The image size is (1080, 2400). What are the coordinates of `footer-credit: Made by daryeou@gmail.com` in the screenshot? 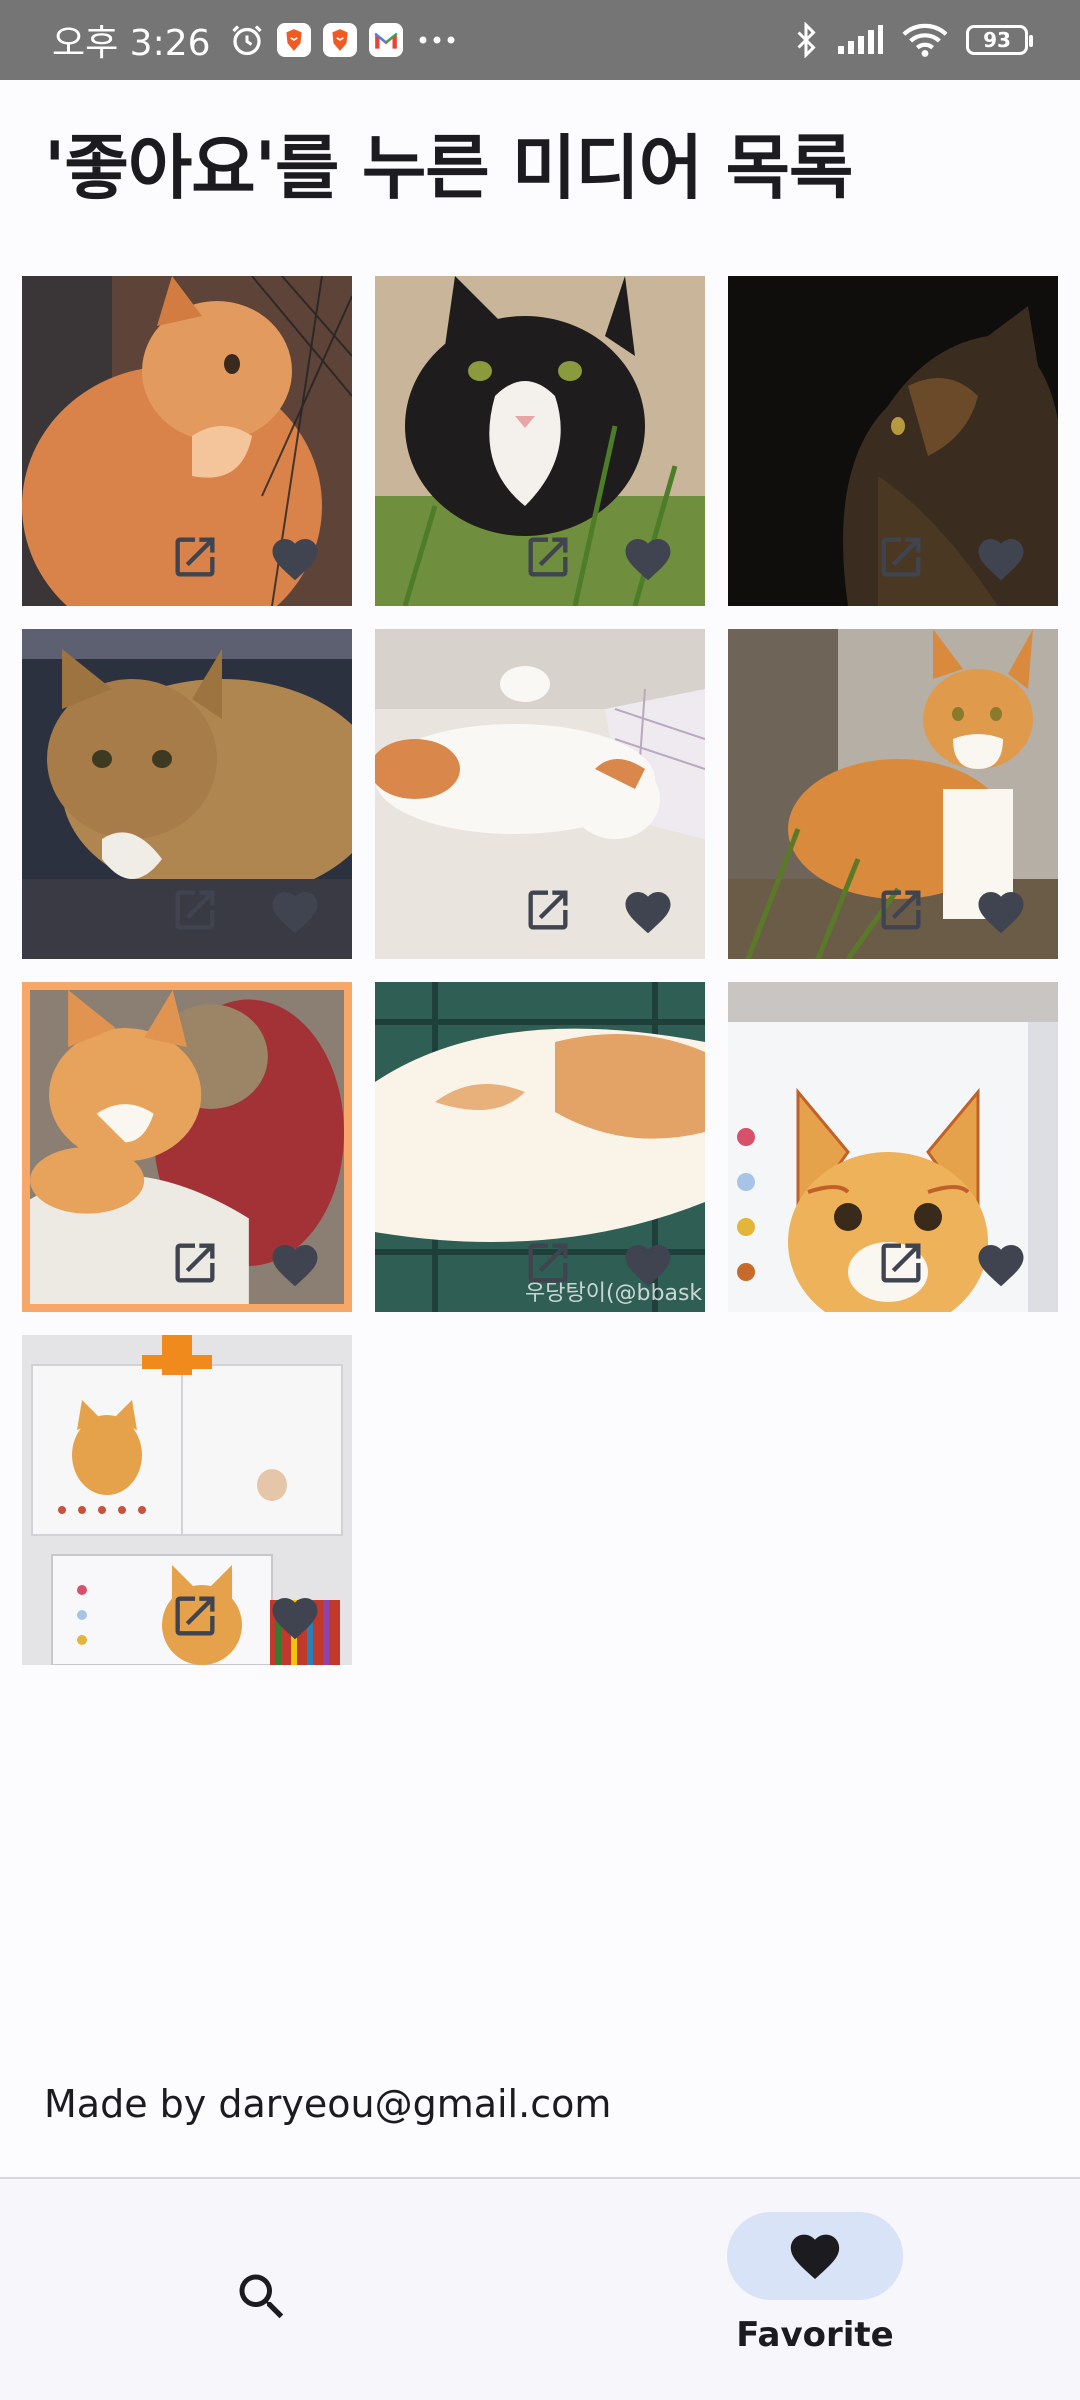 It's located at (328, 2104).